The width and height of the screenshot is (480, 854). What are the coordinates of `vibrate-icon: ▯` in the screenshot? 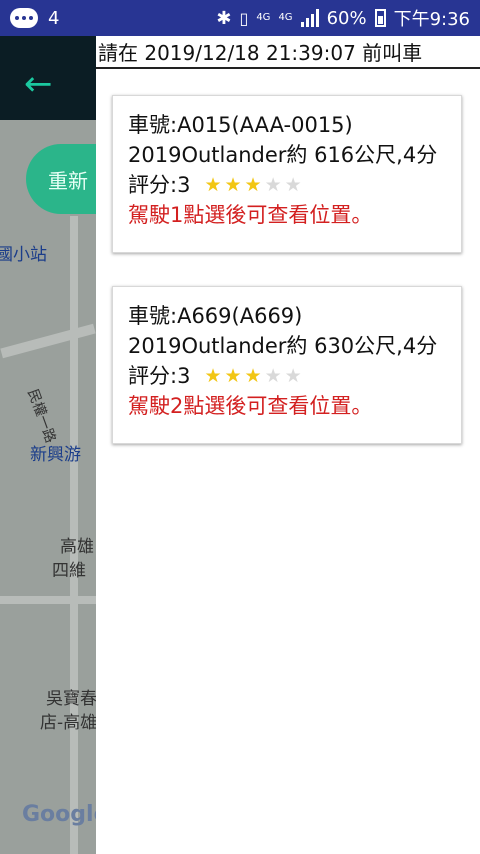 It's located at (244, 18).